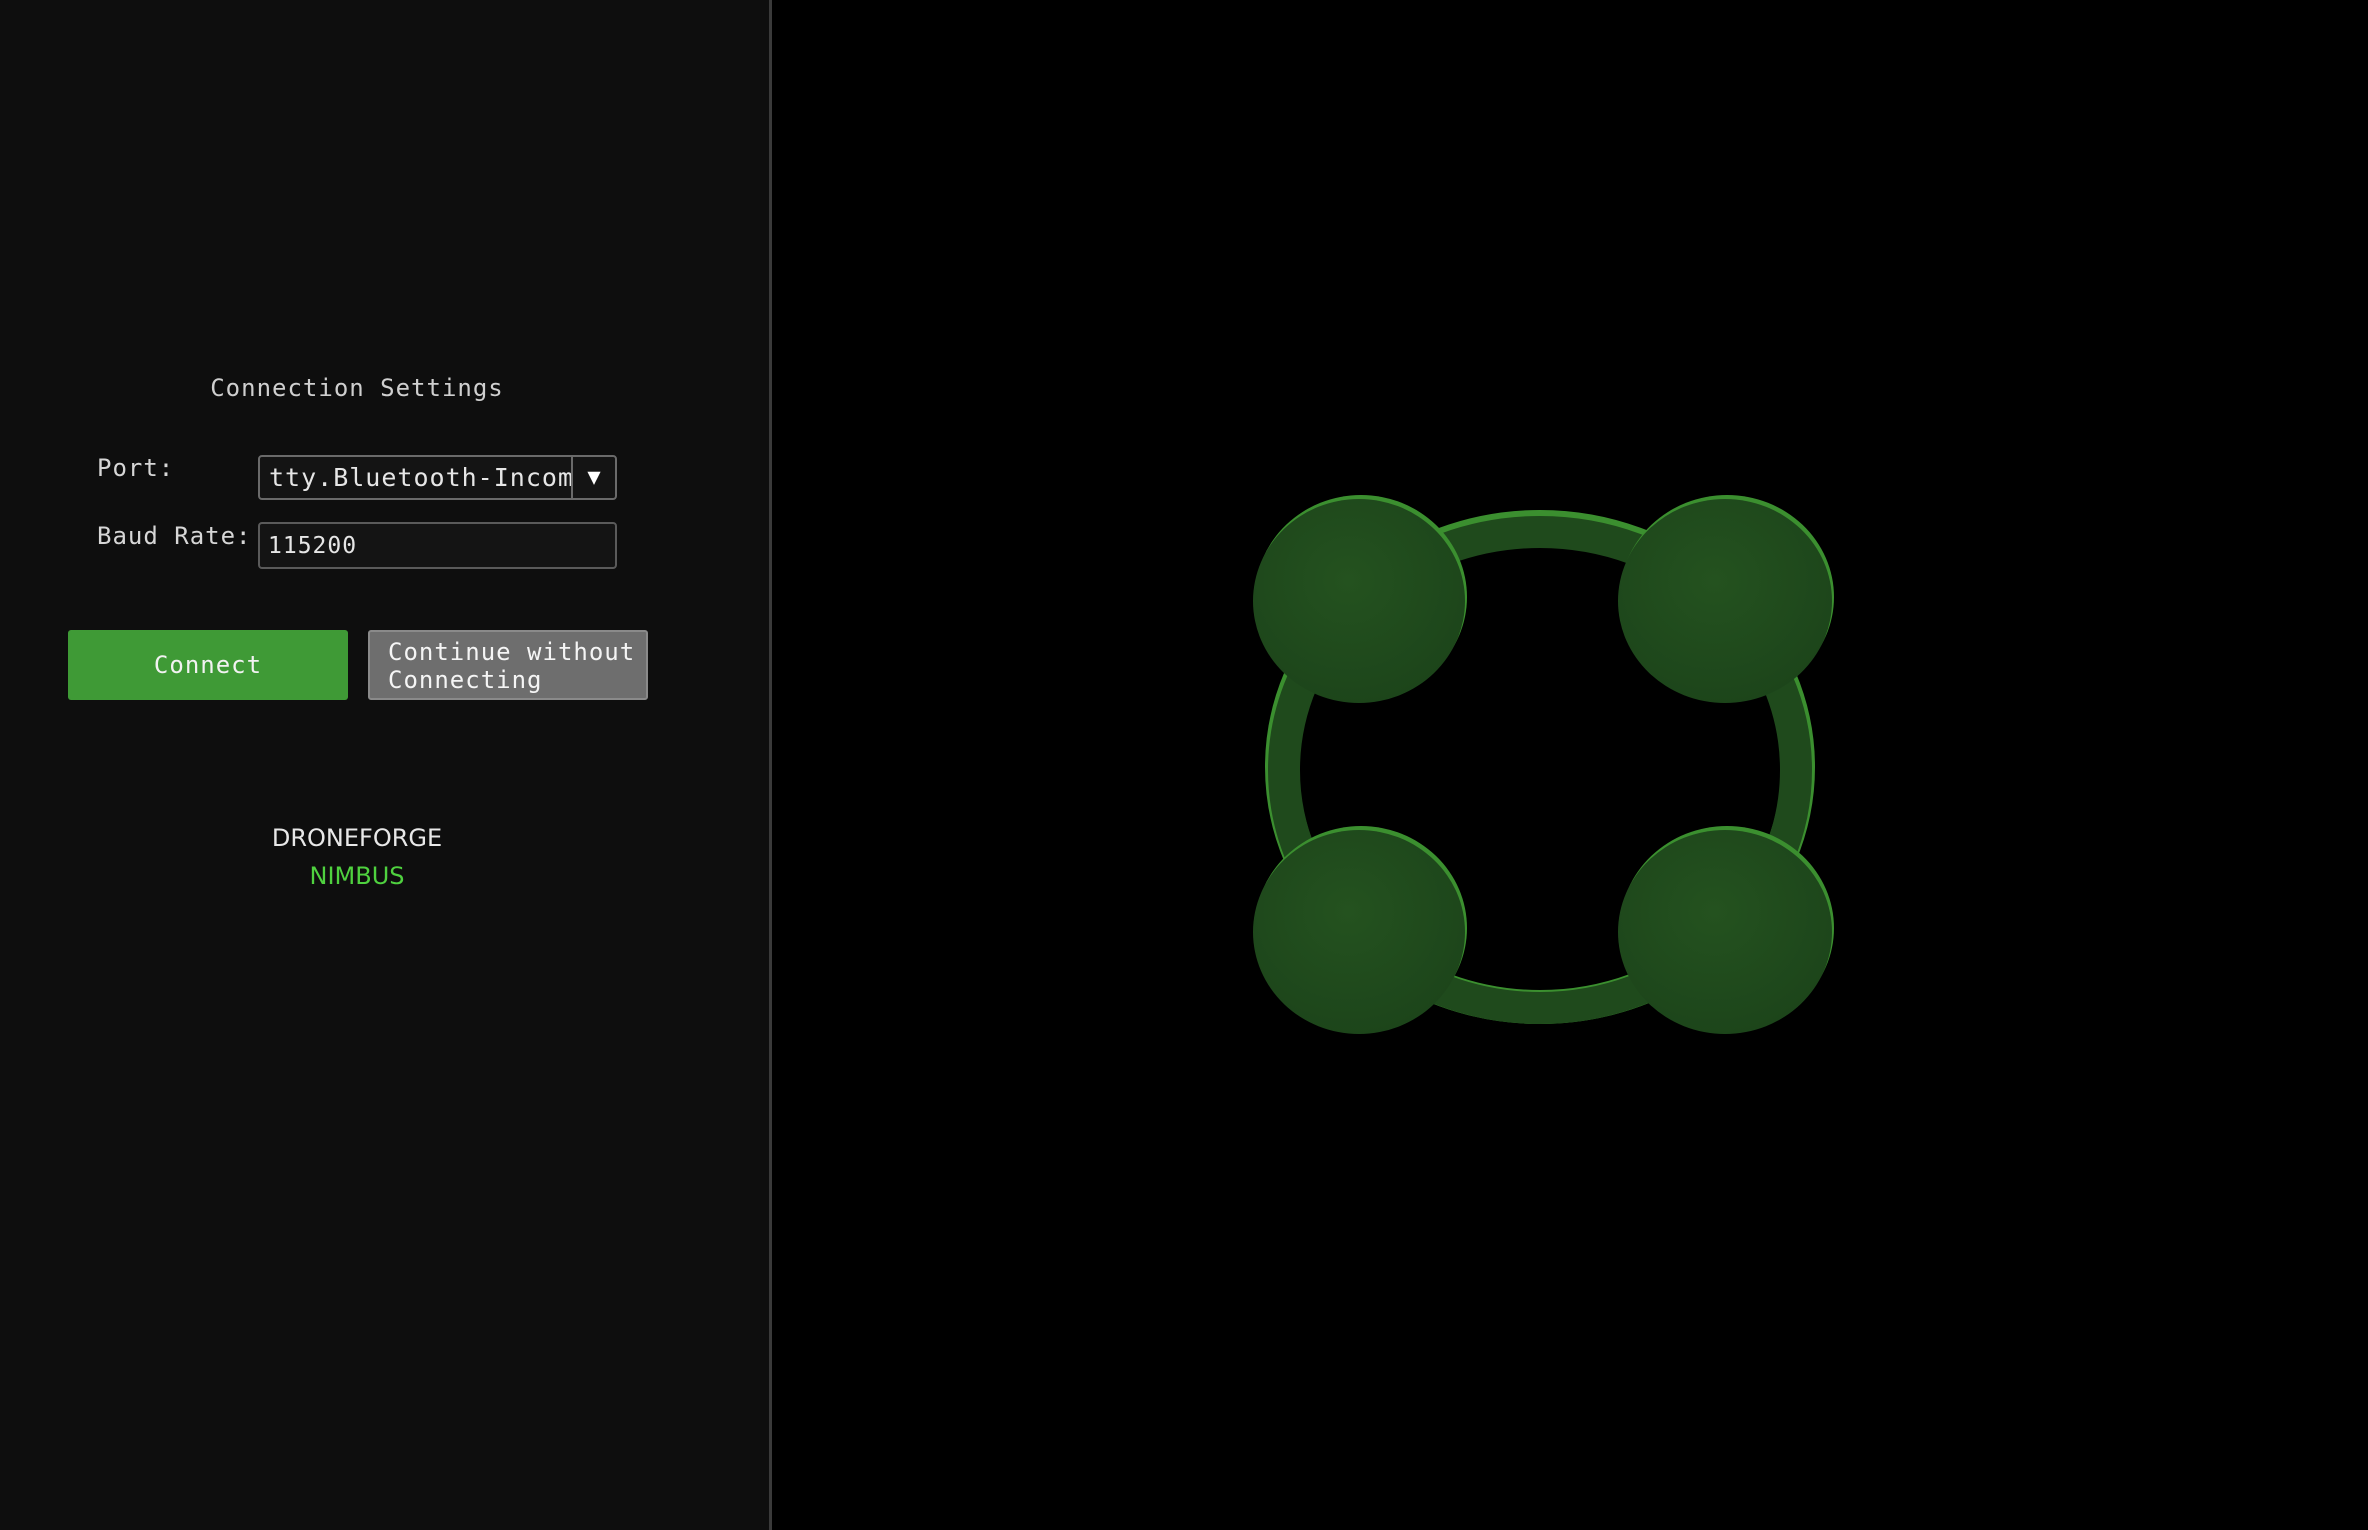 The image size is (2368, 1530). I want to click on rotor-front-right, so click(1725, 601).